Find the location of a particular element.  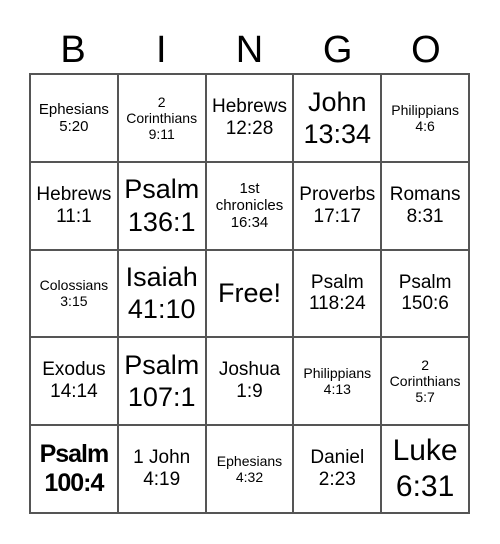

bingo-cell: Romans 8:31 is located at coordinates (425, 205).